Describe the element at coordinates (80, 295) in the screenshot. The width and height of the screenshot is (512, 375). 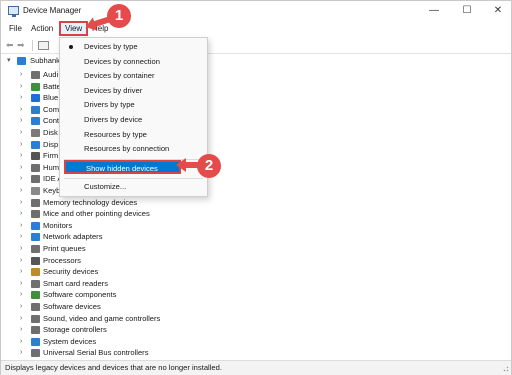
I see `tree-node-label: Software components` at that location.